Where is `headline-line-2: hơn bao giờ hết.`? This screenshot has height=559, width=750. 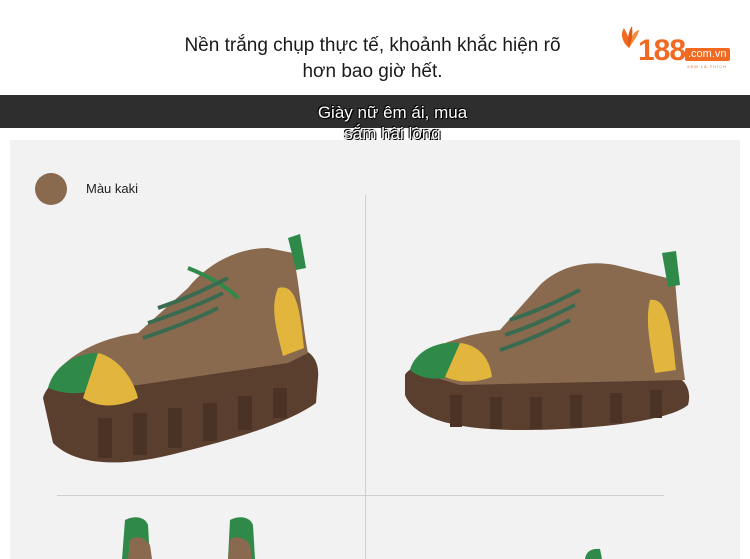 headline-line-2: hơn bao giờ hết. is located at coordinates (372, 71).